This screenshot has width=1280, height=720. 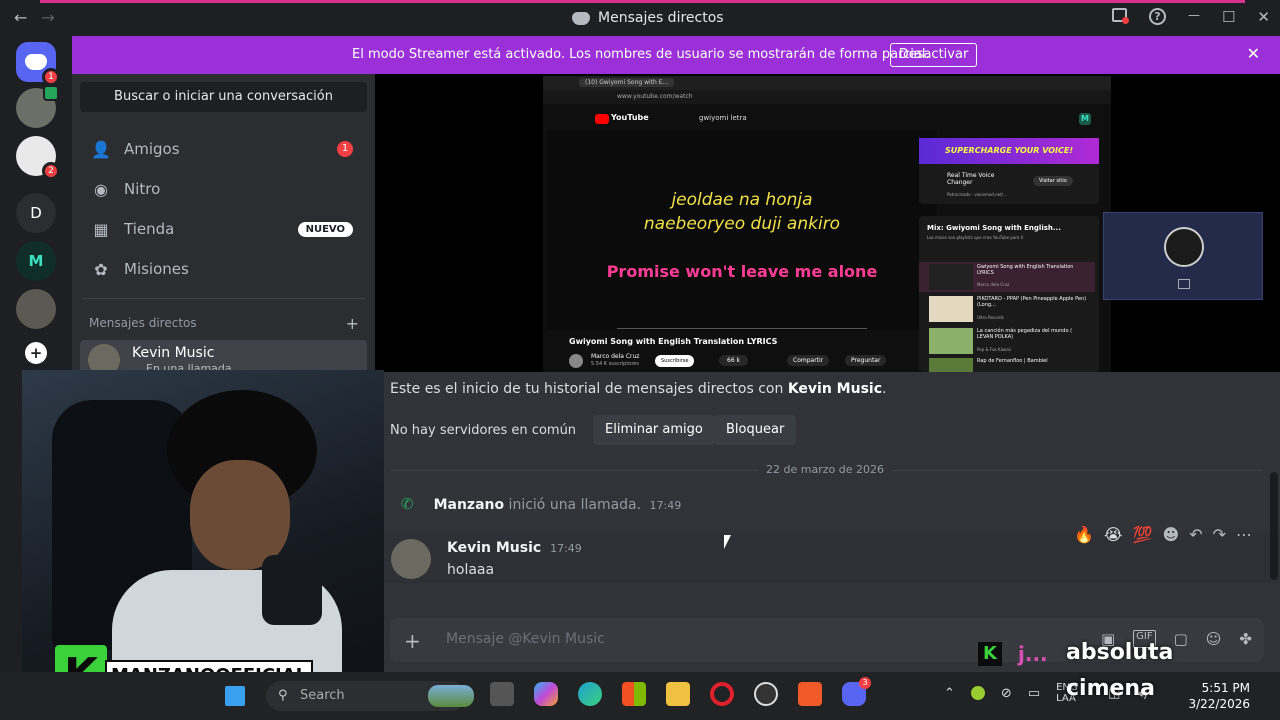 I want to click on remove-friend-button: Eliminar amigo, so click(x=654, y=430).